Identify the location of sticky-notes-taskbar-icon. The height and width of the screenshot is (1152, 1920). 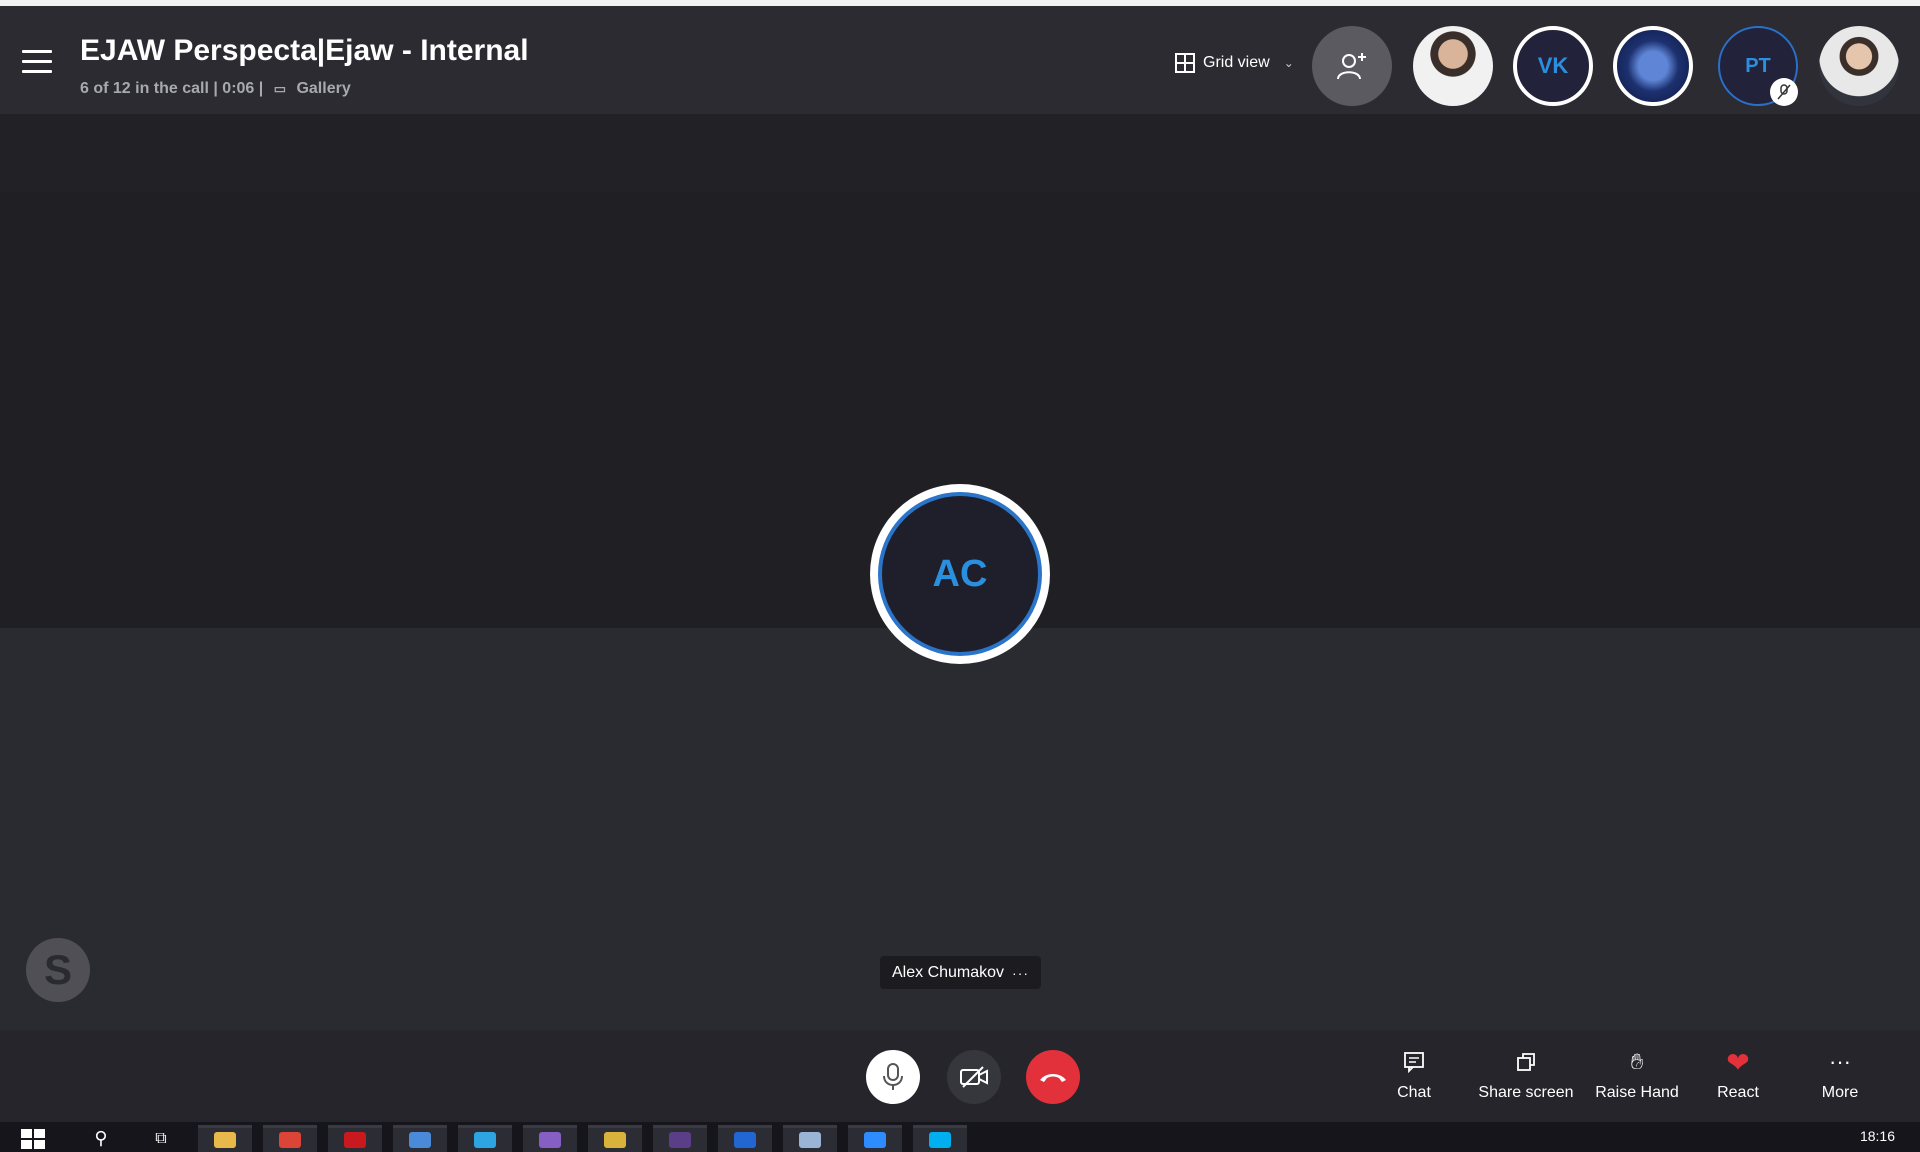
(615, 1138).